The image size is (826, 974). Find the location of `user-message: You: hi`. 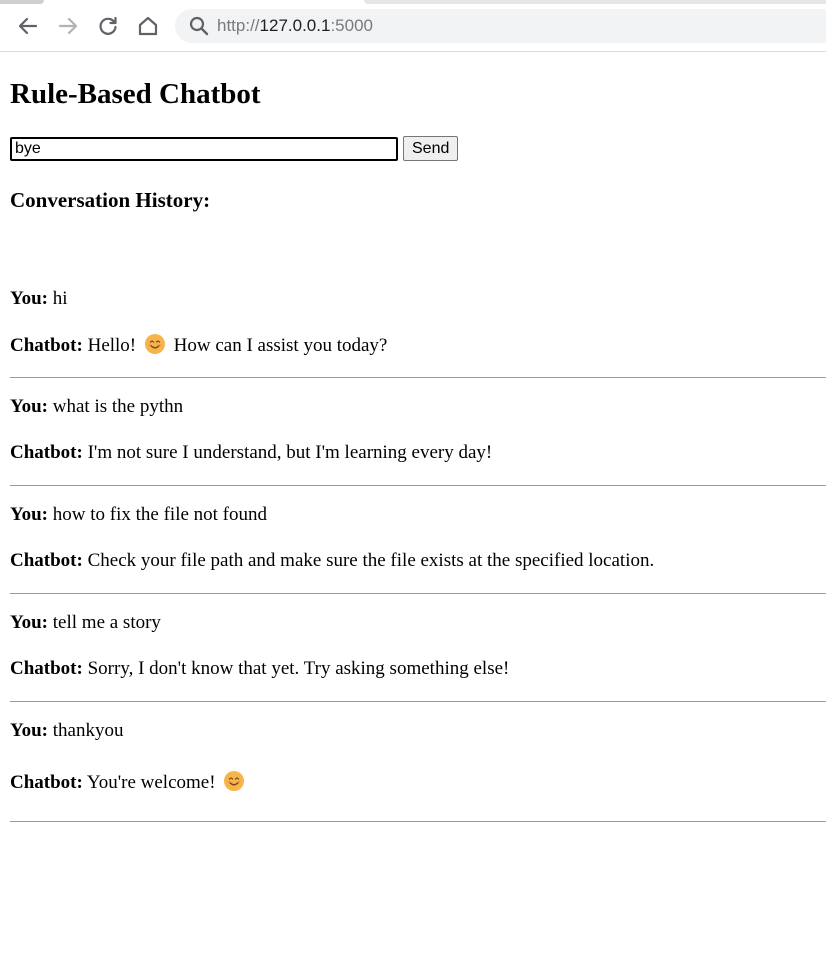

user-message: You: hi is located at coordinates (39, 299).